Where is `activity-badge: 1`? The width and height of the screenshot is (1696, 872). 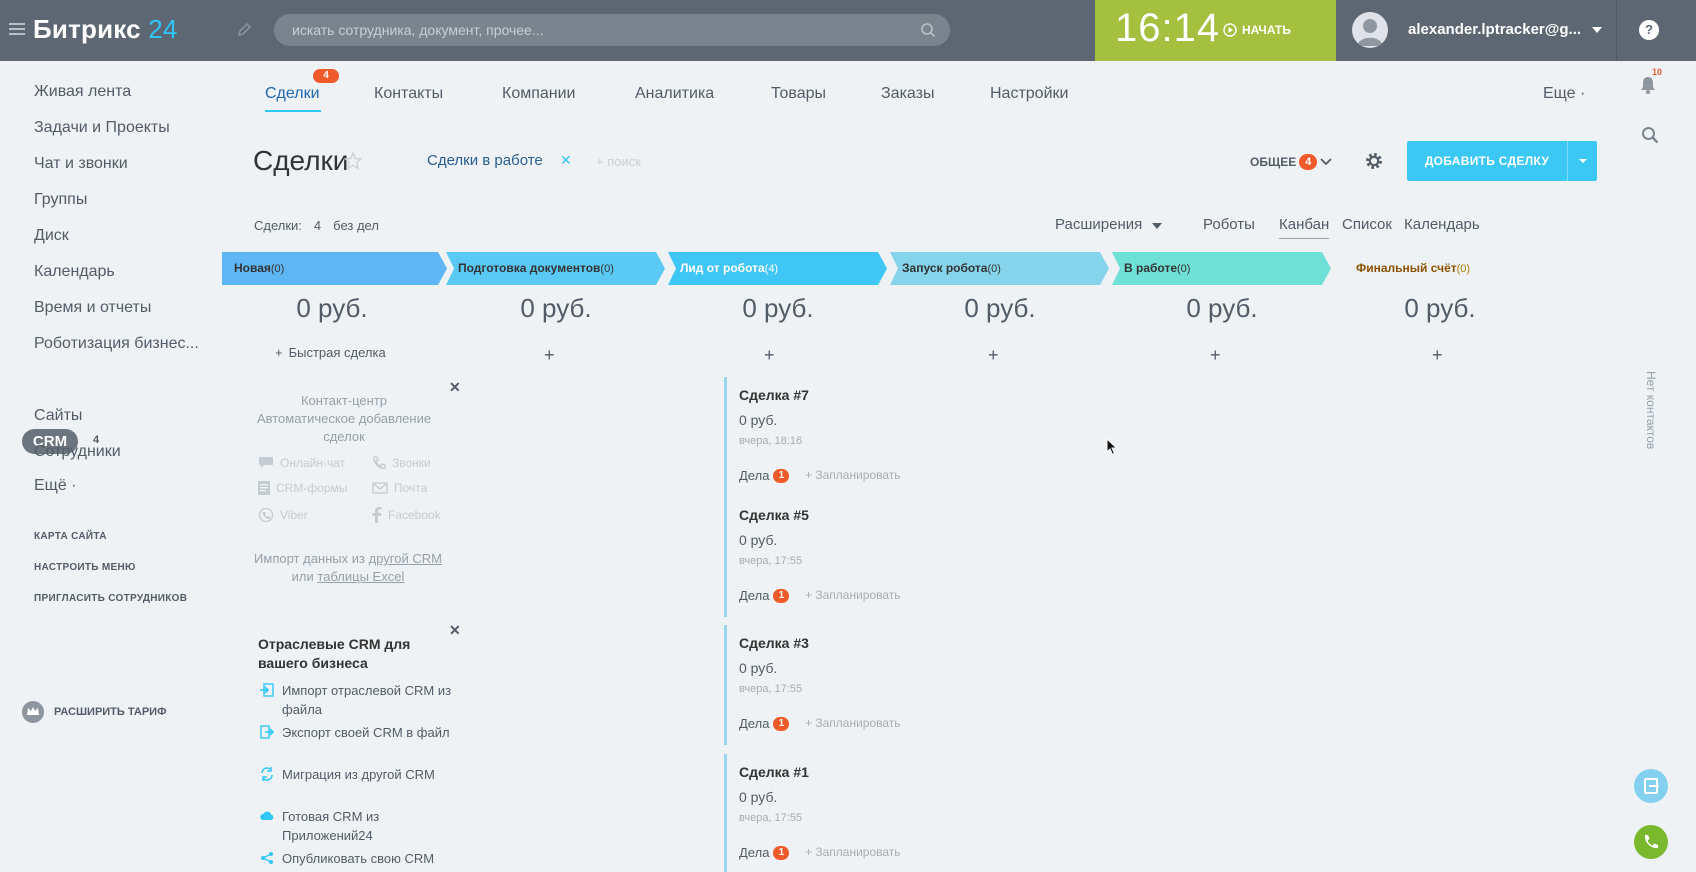
activity-badge: 1 is located at coordinates (781, 852).